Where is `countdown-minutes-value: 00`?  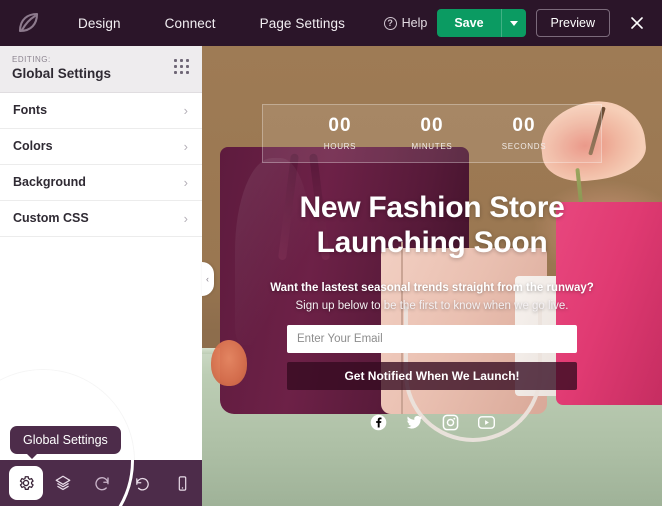
countdown-minutes-value: 00 is located at coordinates (432, 125).